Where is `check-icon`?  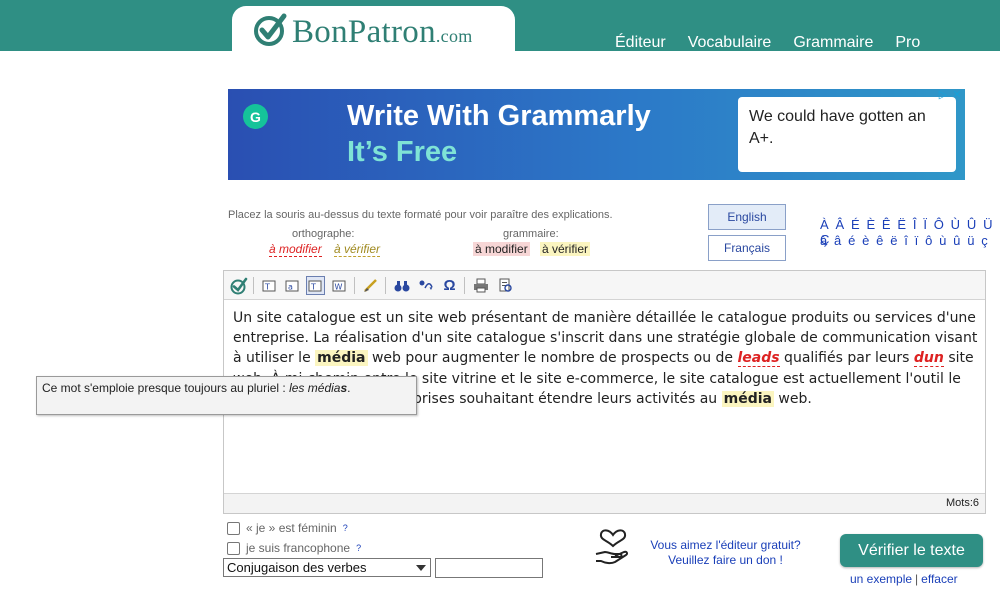
check-icon is located at coordinates (238, 285).